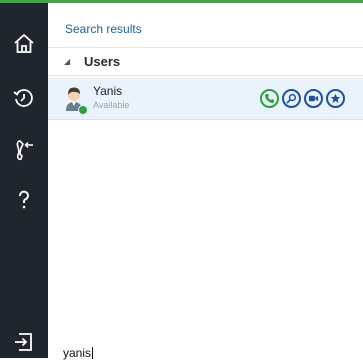 This screenshot has height=360, width=363. I want to click on logout-icon, so click(23, 342).